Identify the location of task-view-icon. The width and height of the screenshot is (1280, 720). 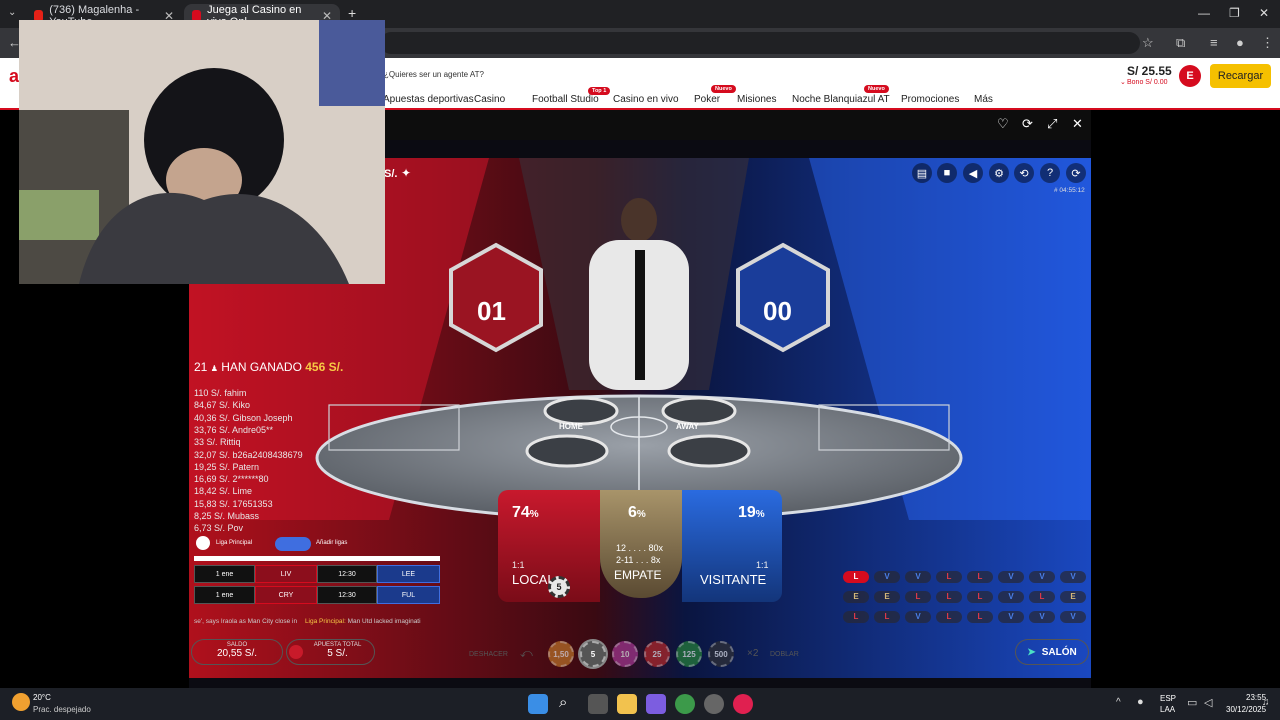
(598, 704).